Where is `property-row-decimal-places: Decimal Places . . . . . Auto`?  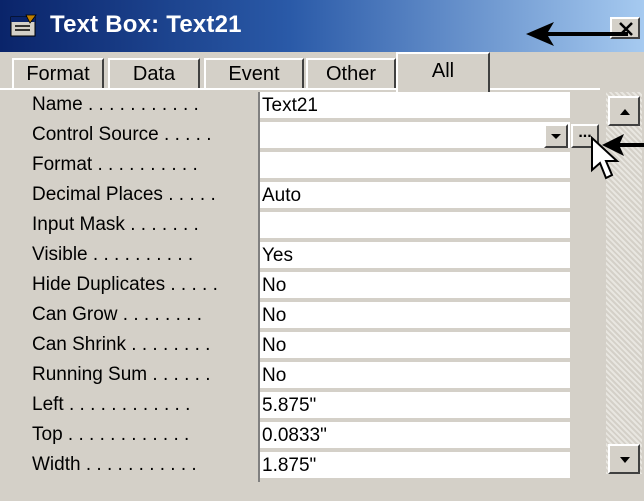
property-row-decimal-places: Decimal Places . . . . . Auto is located at coordinates (297, 197).